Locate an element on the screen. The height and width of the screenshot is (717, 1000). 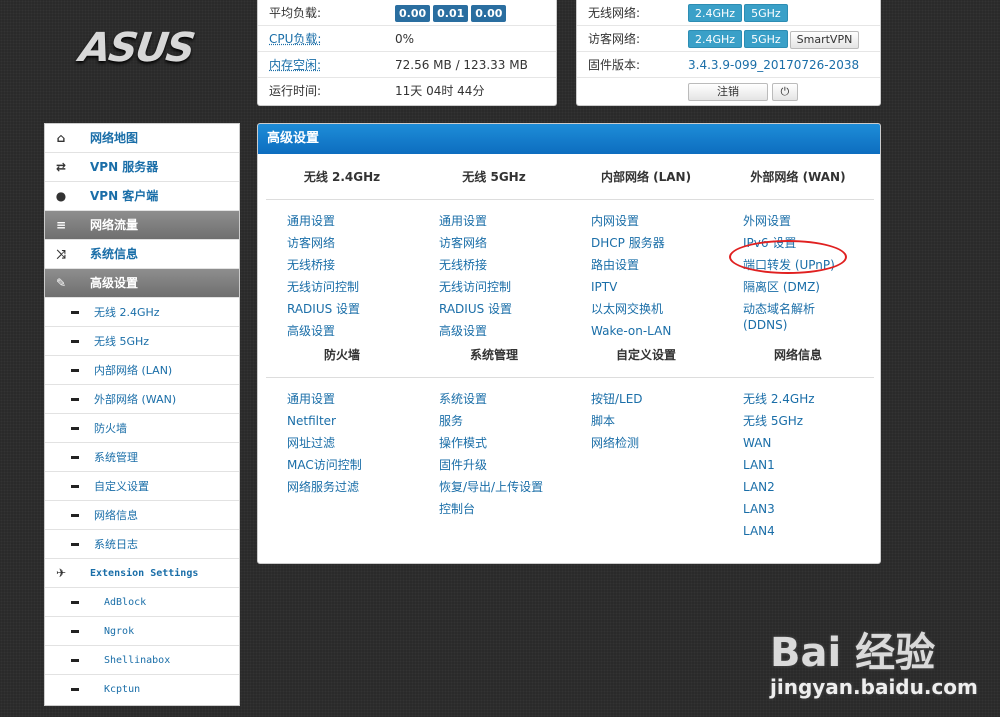
sidebar-sub-wan: 外部网络 (WAN) is located at coordinates (142, 399).